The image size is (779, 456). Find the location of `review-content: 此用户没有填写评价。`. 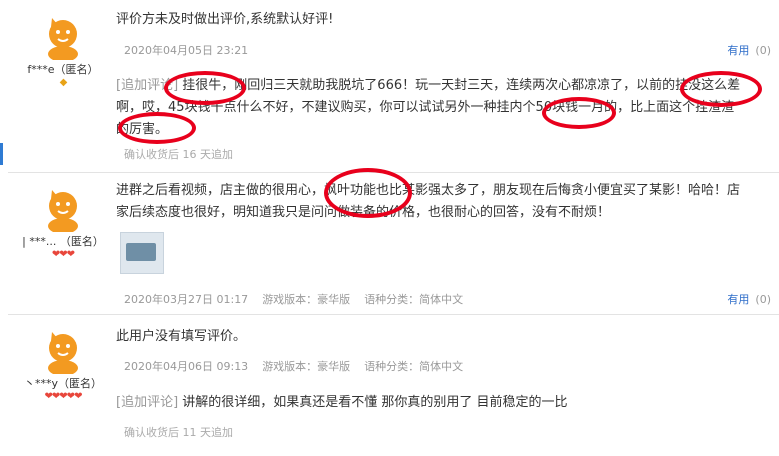

review-content: 此用户没有填写评价。 is located at coordinates (428, 337).